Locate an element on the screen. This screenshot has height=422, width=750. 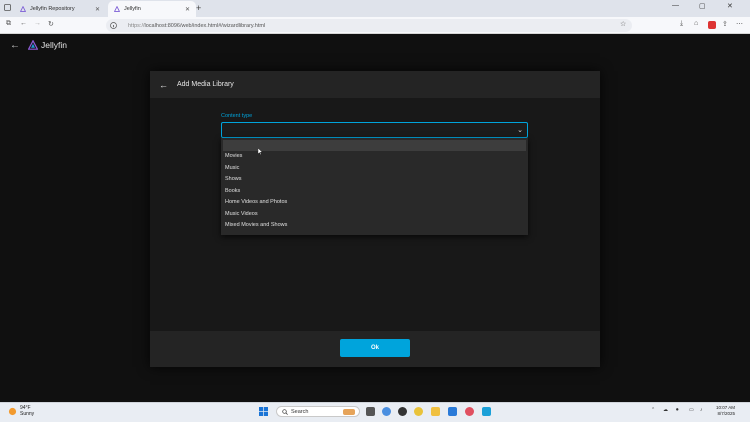
volume-icon: ♪ is located at coordinates (701, 410).